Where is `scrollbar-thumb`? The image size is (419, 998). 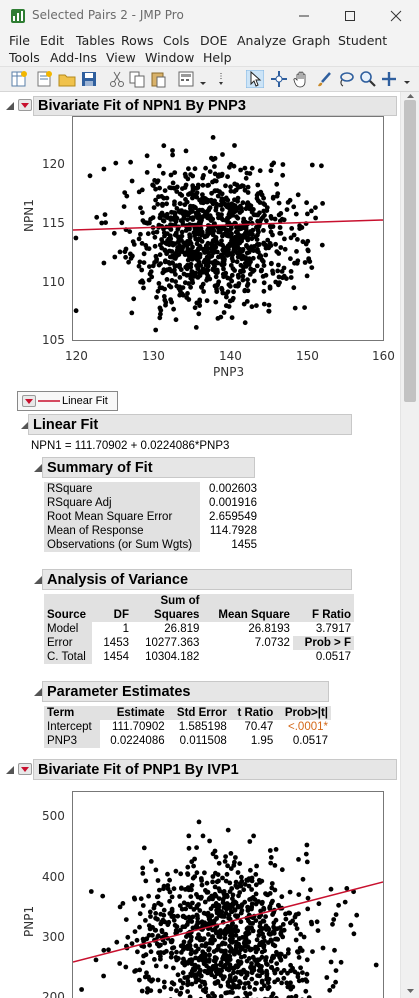 scrollbar-thumb is located at coordinates (410, 251).